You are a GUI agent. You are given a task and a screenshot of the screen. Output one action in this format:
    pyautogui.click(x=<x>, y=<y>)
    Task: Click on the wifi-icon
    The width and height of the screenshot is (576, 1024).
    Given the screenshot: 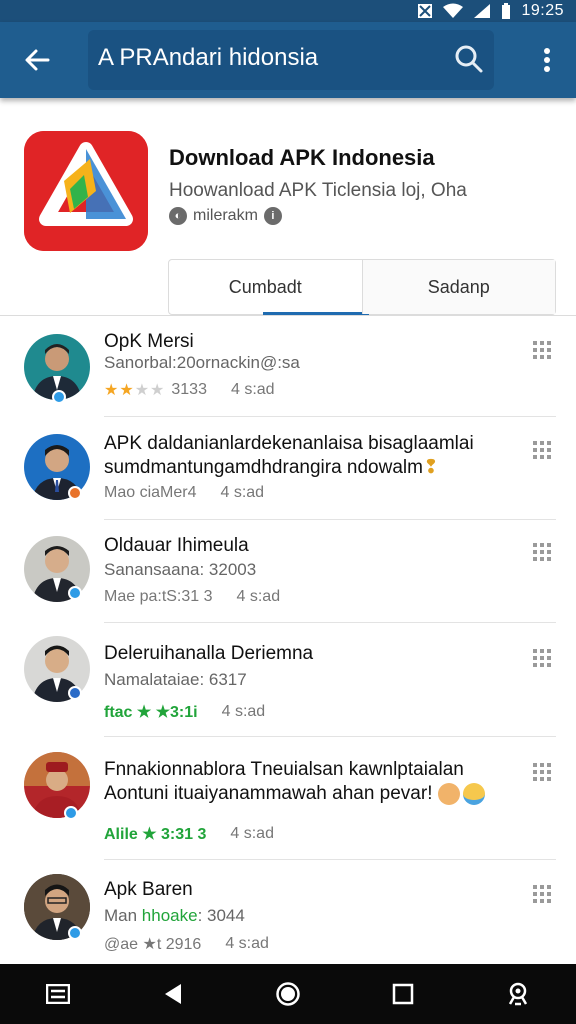 What is the action you would take?
    pyautogui.click(x=453, y=11)
    